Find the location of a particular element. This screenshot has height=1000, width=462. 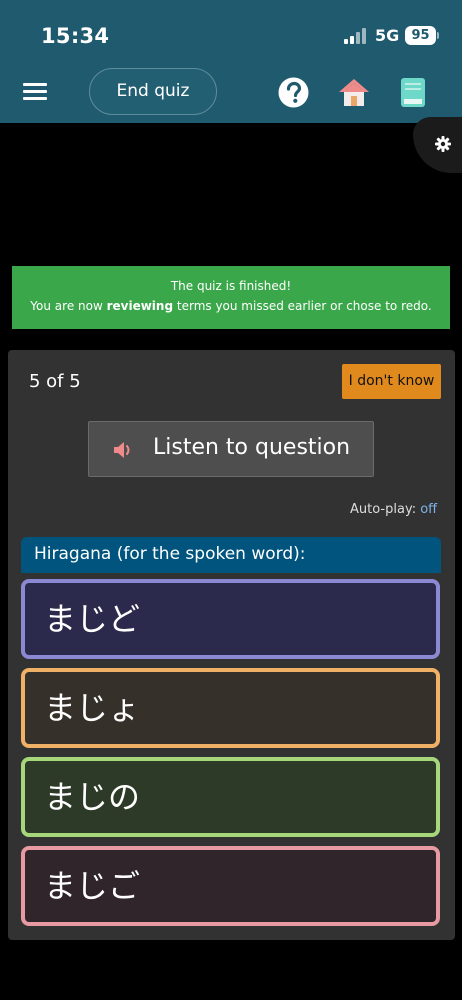

answer-choice-2: まじょ is located at coordinates (230, 708).